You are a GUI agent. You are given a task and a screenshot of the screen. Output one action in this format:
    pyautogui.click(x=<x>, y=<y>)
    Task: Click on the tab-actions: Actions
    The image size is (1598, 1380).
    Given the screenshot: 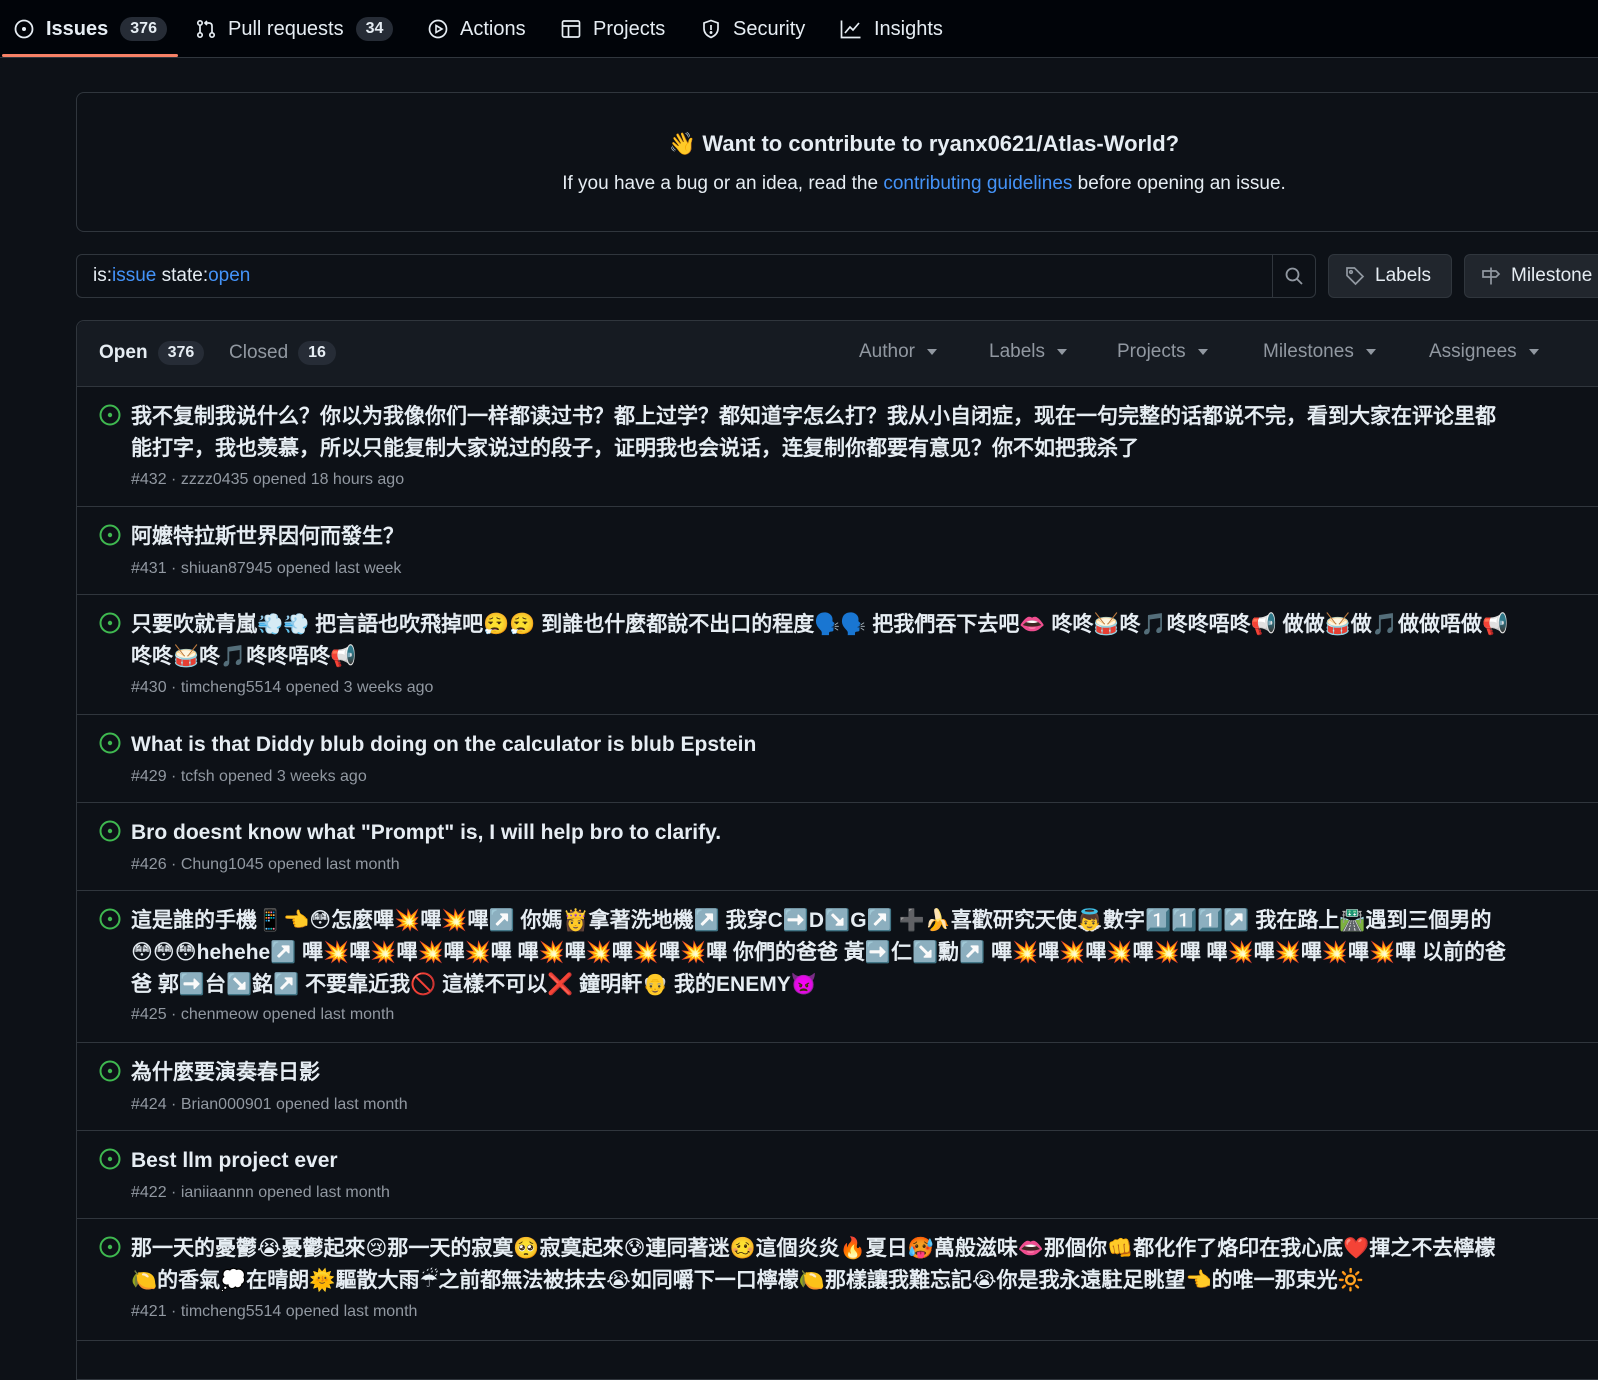 What is the action you would take?
    pyautogui.click(x=477, y=29)
    